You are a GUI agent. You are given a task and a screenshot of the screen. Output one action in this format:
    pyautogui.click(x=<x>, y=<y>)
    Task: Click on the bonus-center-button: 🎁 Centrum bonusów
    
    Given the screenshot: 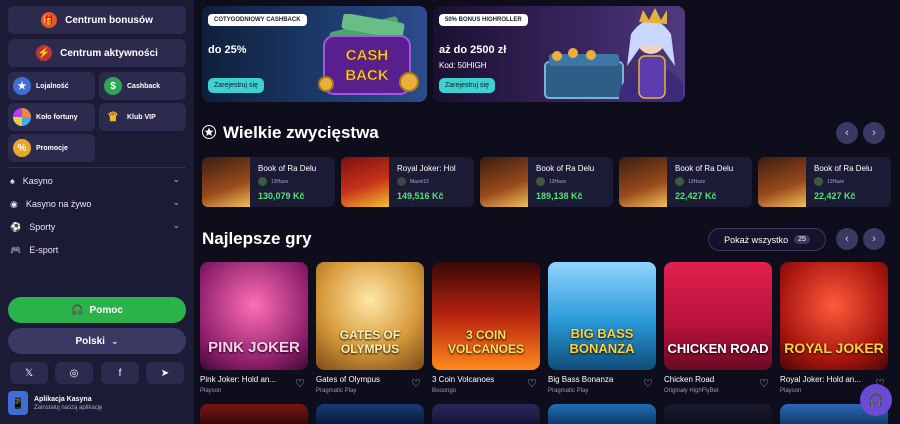 What is the action you would take?
    pyautogui.click(x=97, y=20)
    